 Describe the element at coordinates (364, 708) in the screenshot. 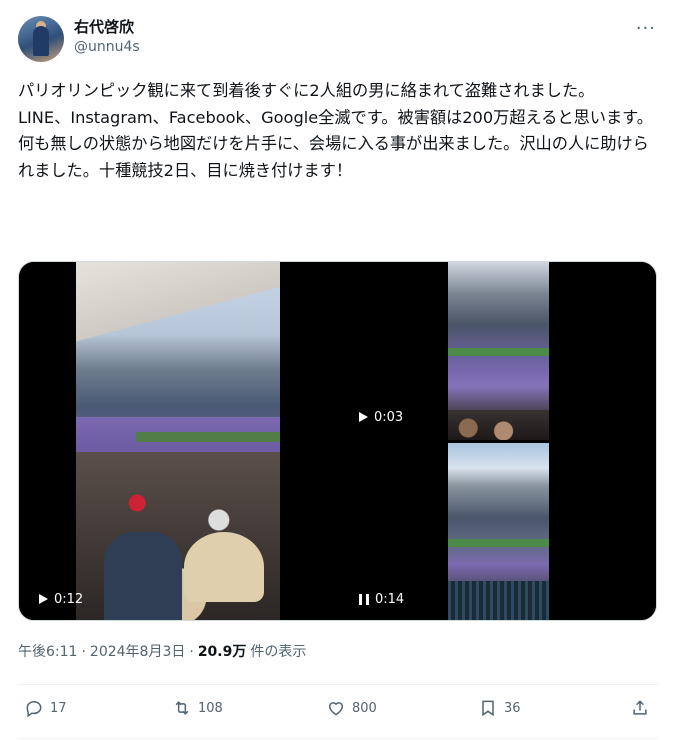

I see `like-count: 800` at that location.